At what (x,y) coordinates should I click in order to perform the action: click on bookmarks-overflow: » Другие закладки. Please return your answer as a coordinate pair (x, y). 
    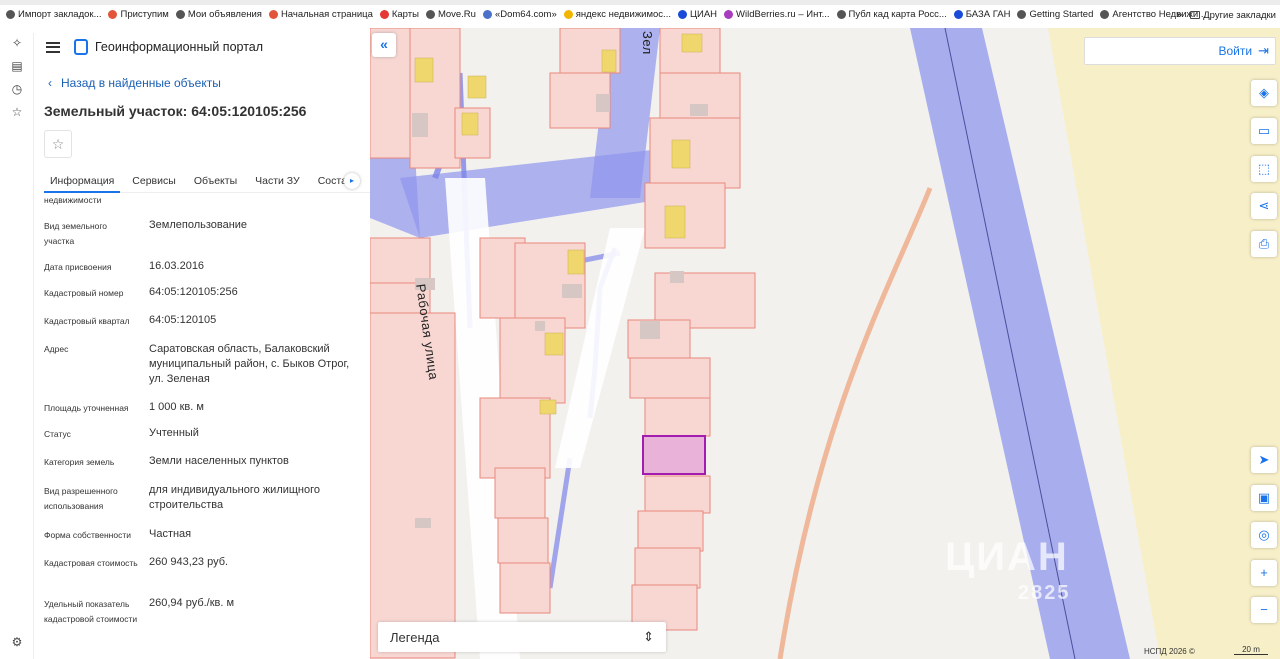
    Looking at the image, I should click on (1226, 15).